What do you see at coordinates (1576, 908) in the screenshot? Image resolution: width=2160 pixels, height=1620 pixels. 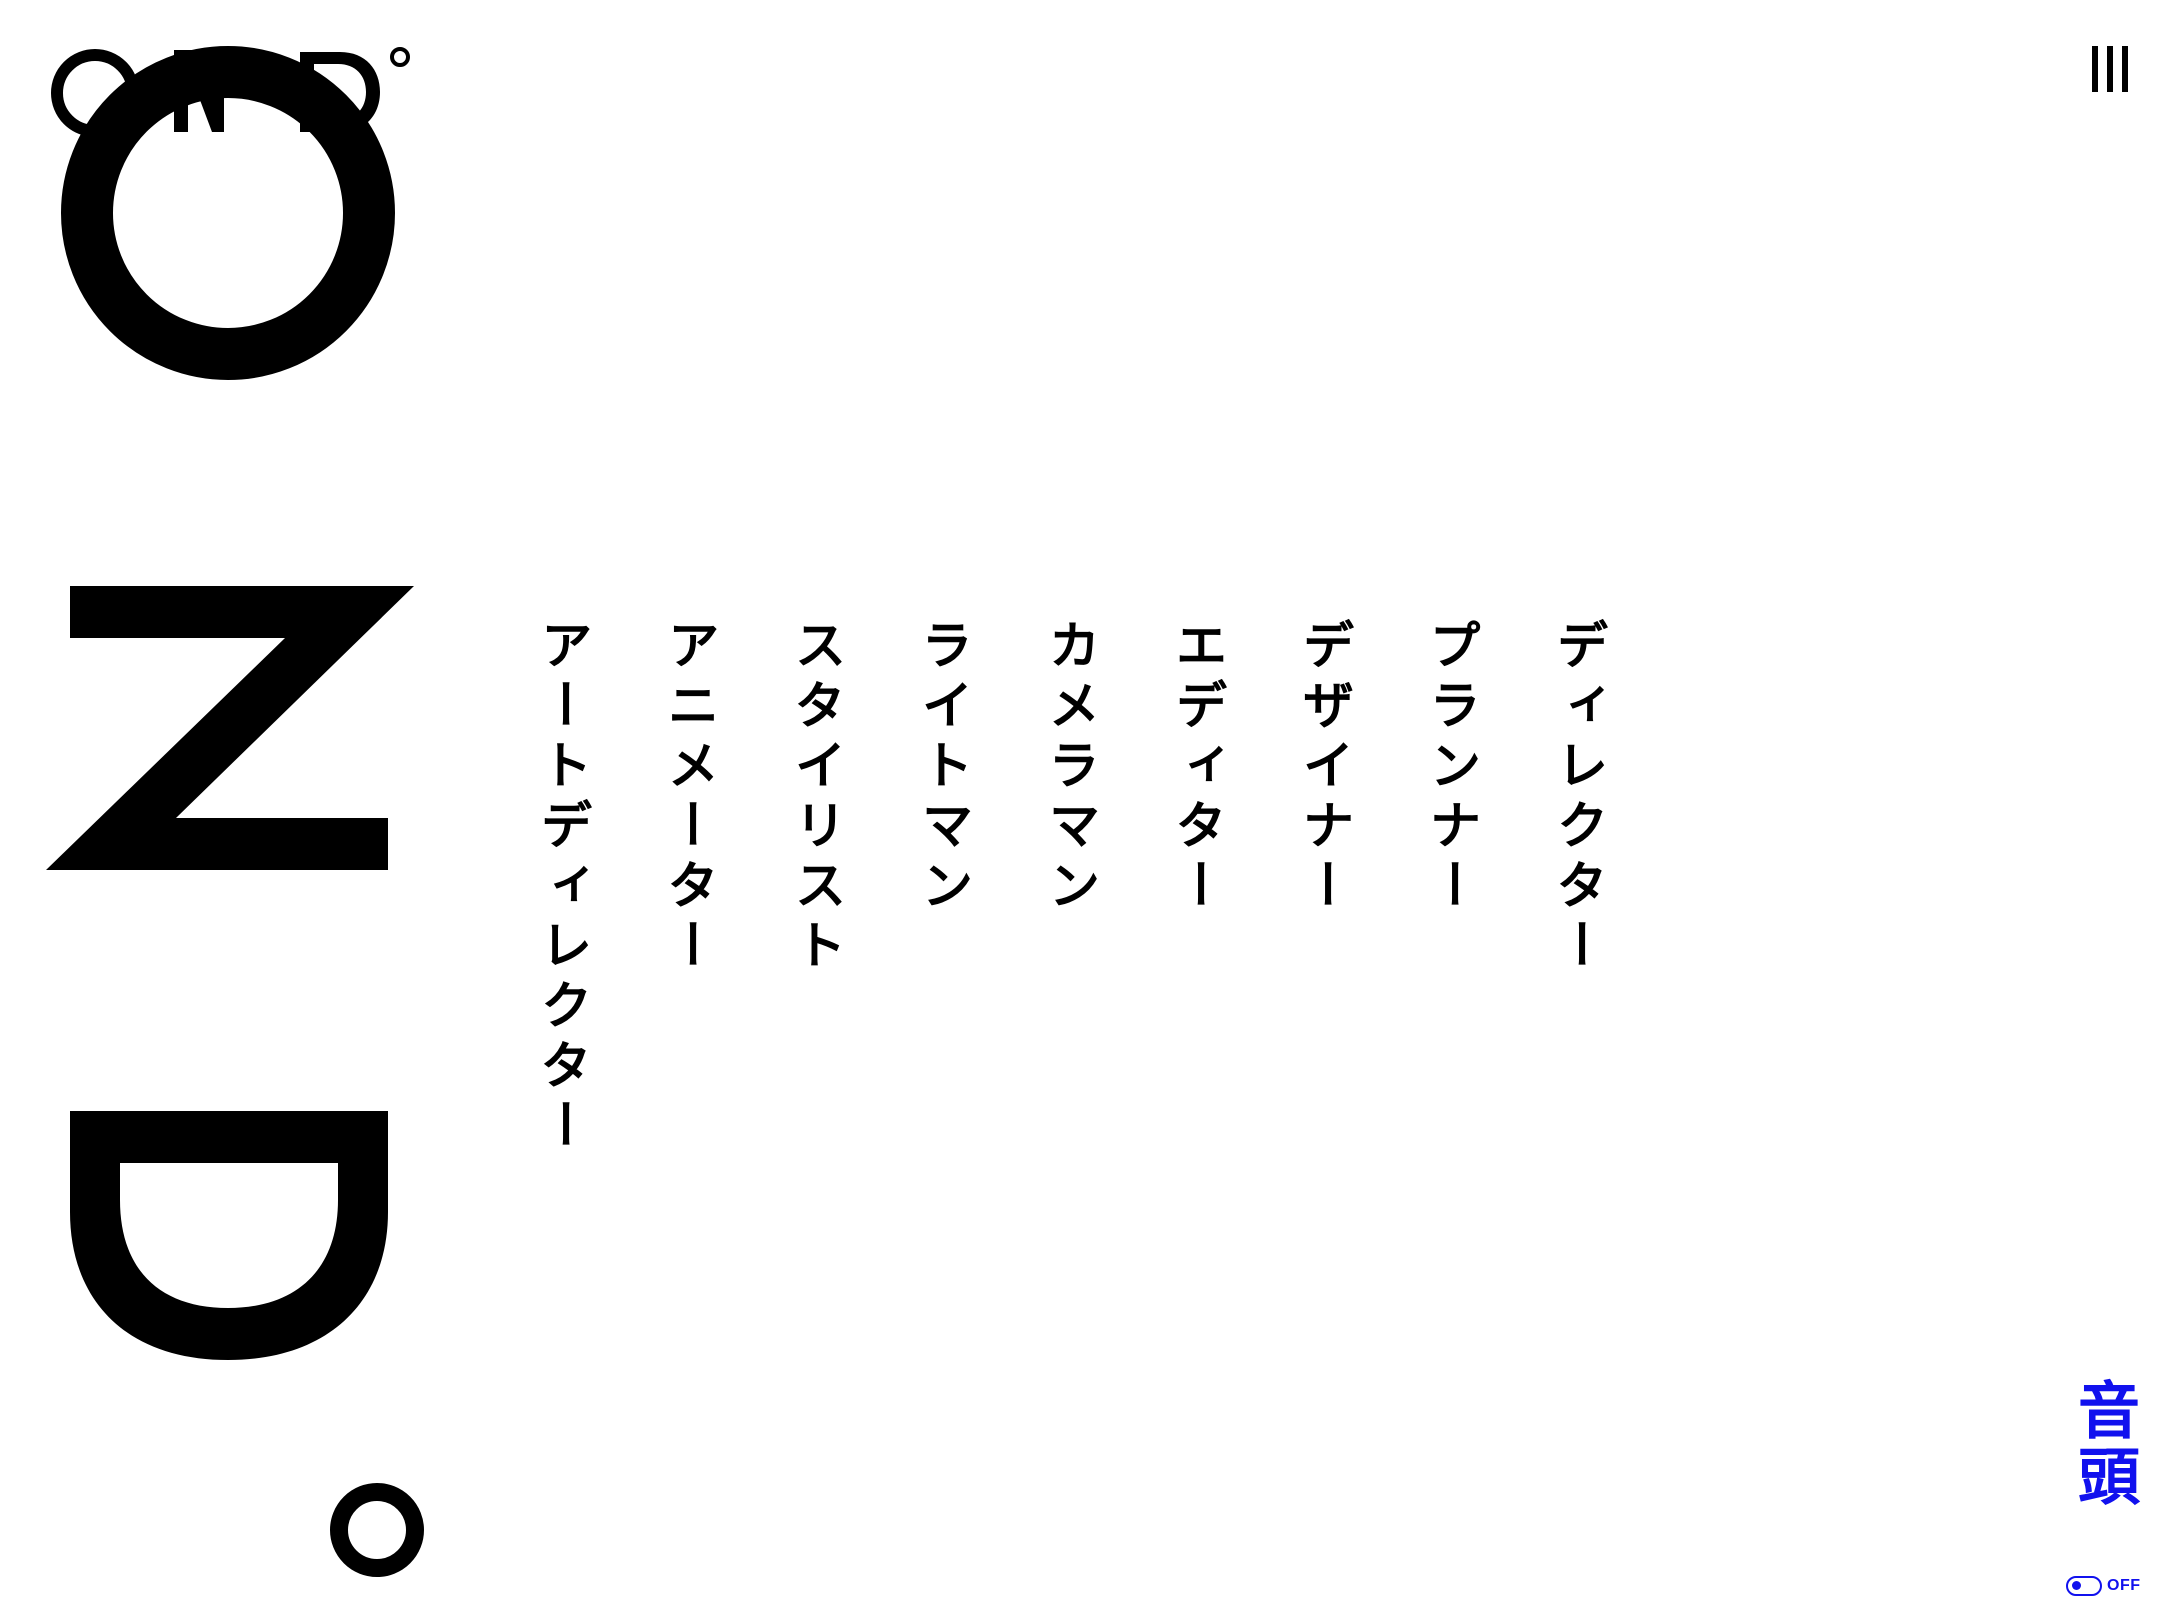 I see `role-item: ディレクター` at bounding box center [1576, 908].